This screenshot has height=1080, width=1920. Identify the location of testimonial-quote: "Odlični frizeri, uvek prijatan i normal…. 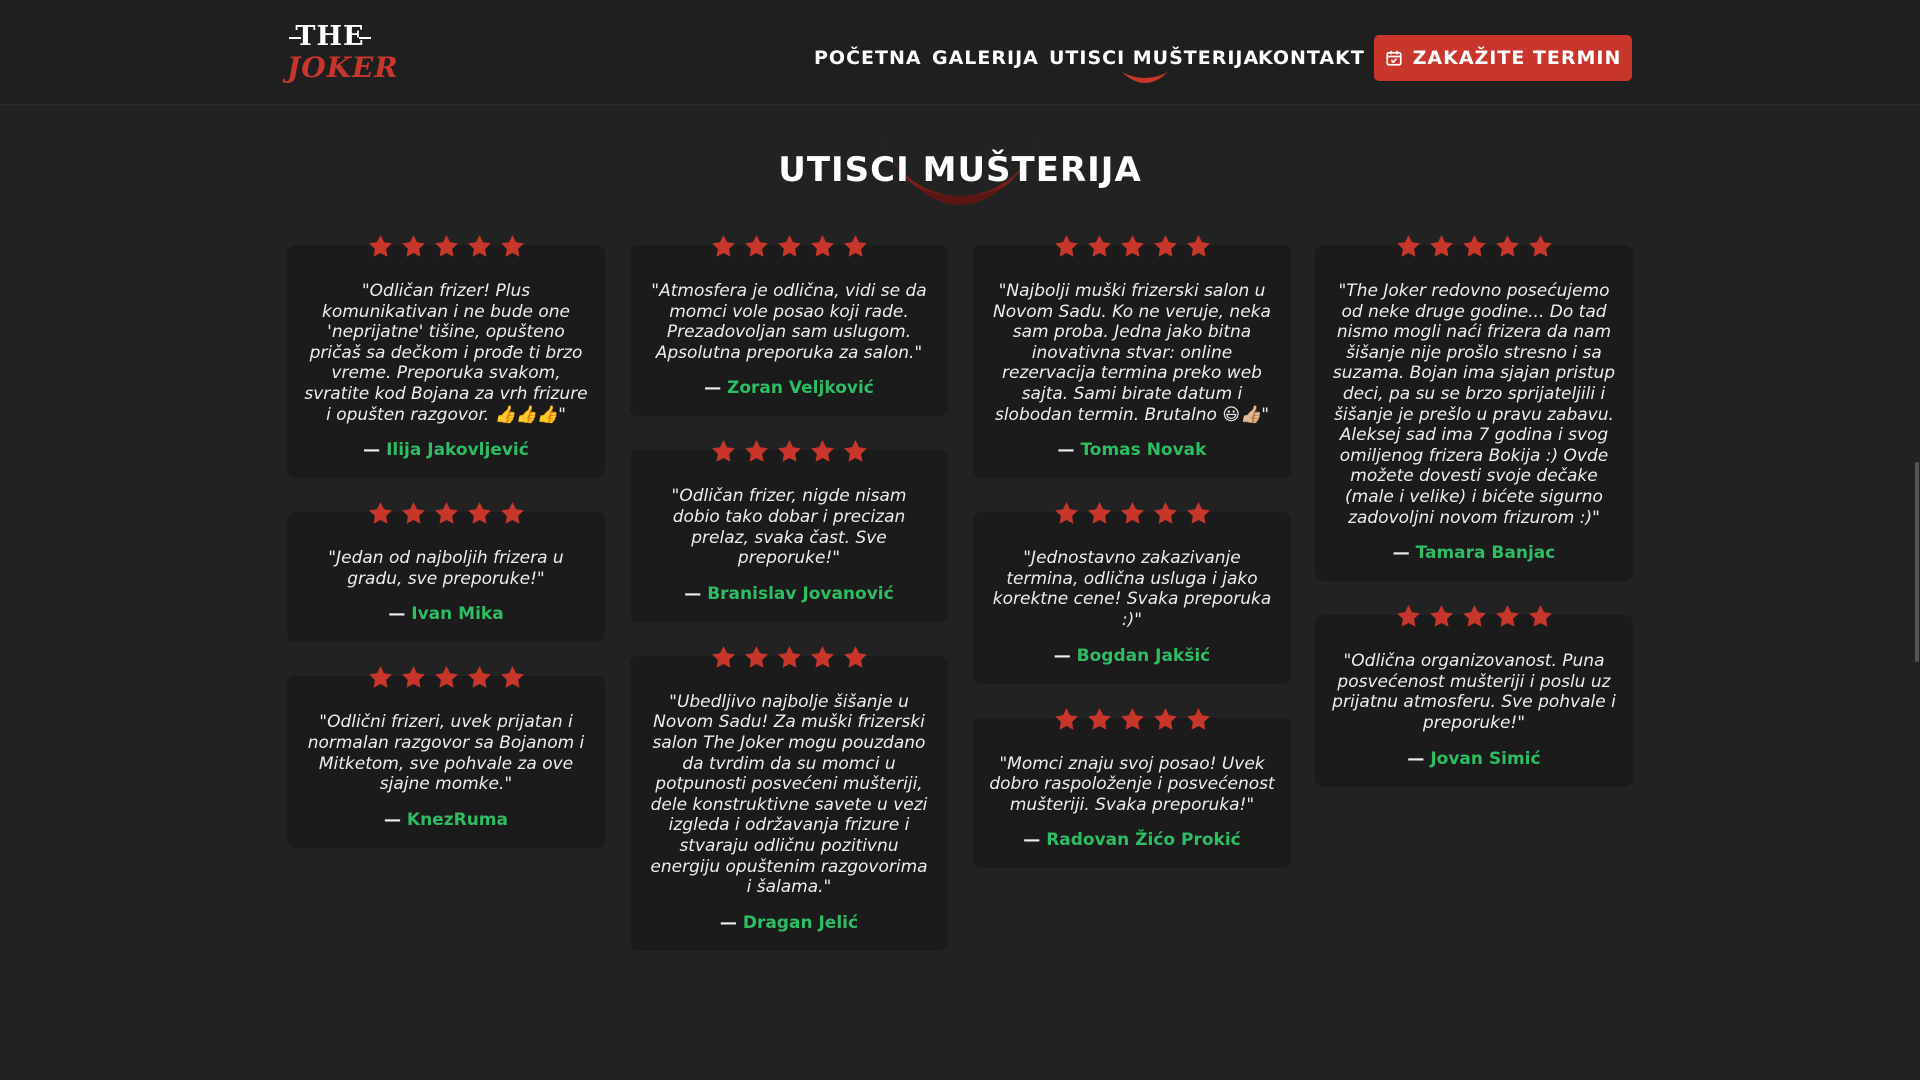
(446, 753).